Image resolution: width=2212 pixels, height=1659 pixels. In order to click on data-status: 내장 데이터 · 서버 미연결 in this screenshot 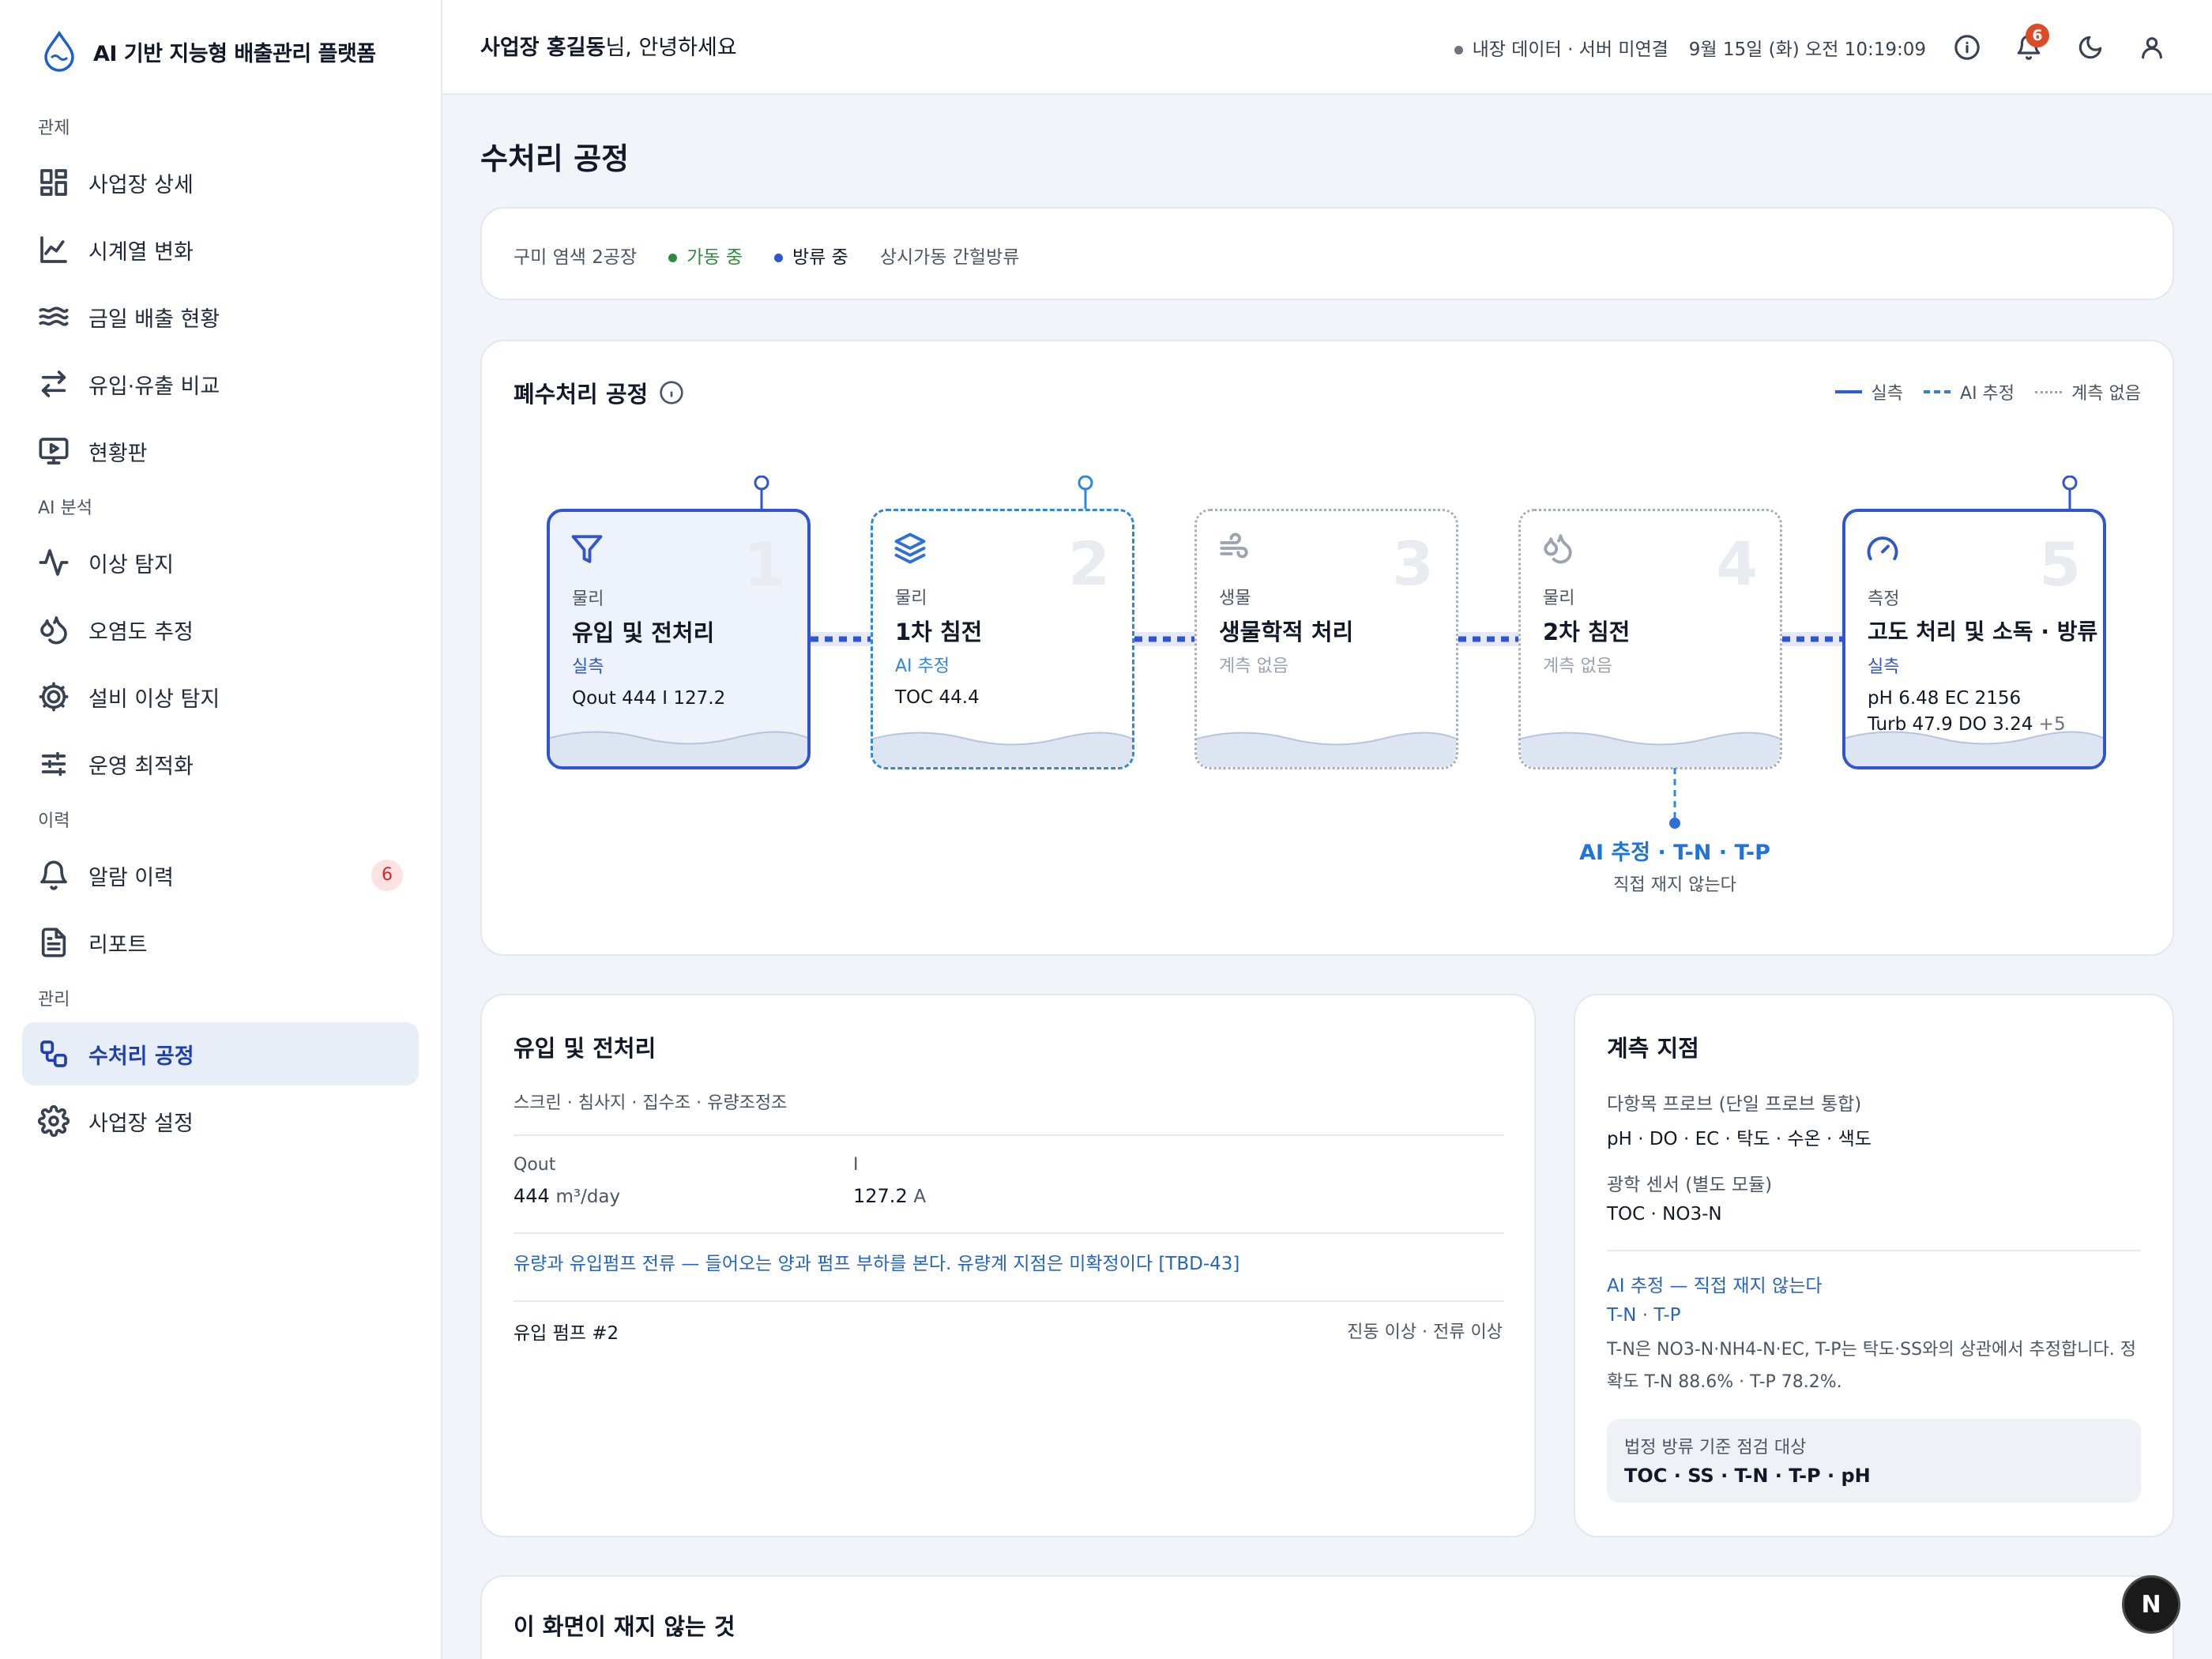, I will do `click(1561, 48)`.